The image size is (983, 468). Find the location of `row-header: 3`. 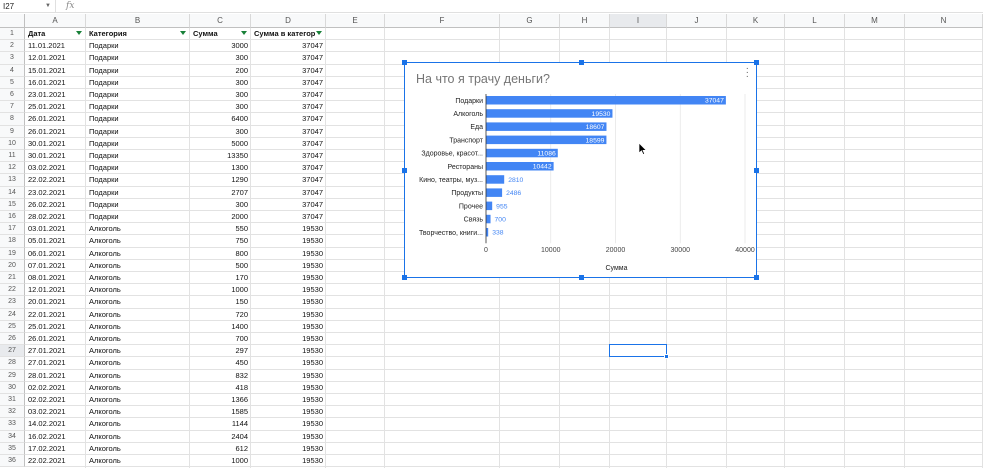

row-header: 3 is located at coordinates (12, 58).